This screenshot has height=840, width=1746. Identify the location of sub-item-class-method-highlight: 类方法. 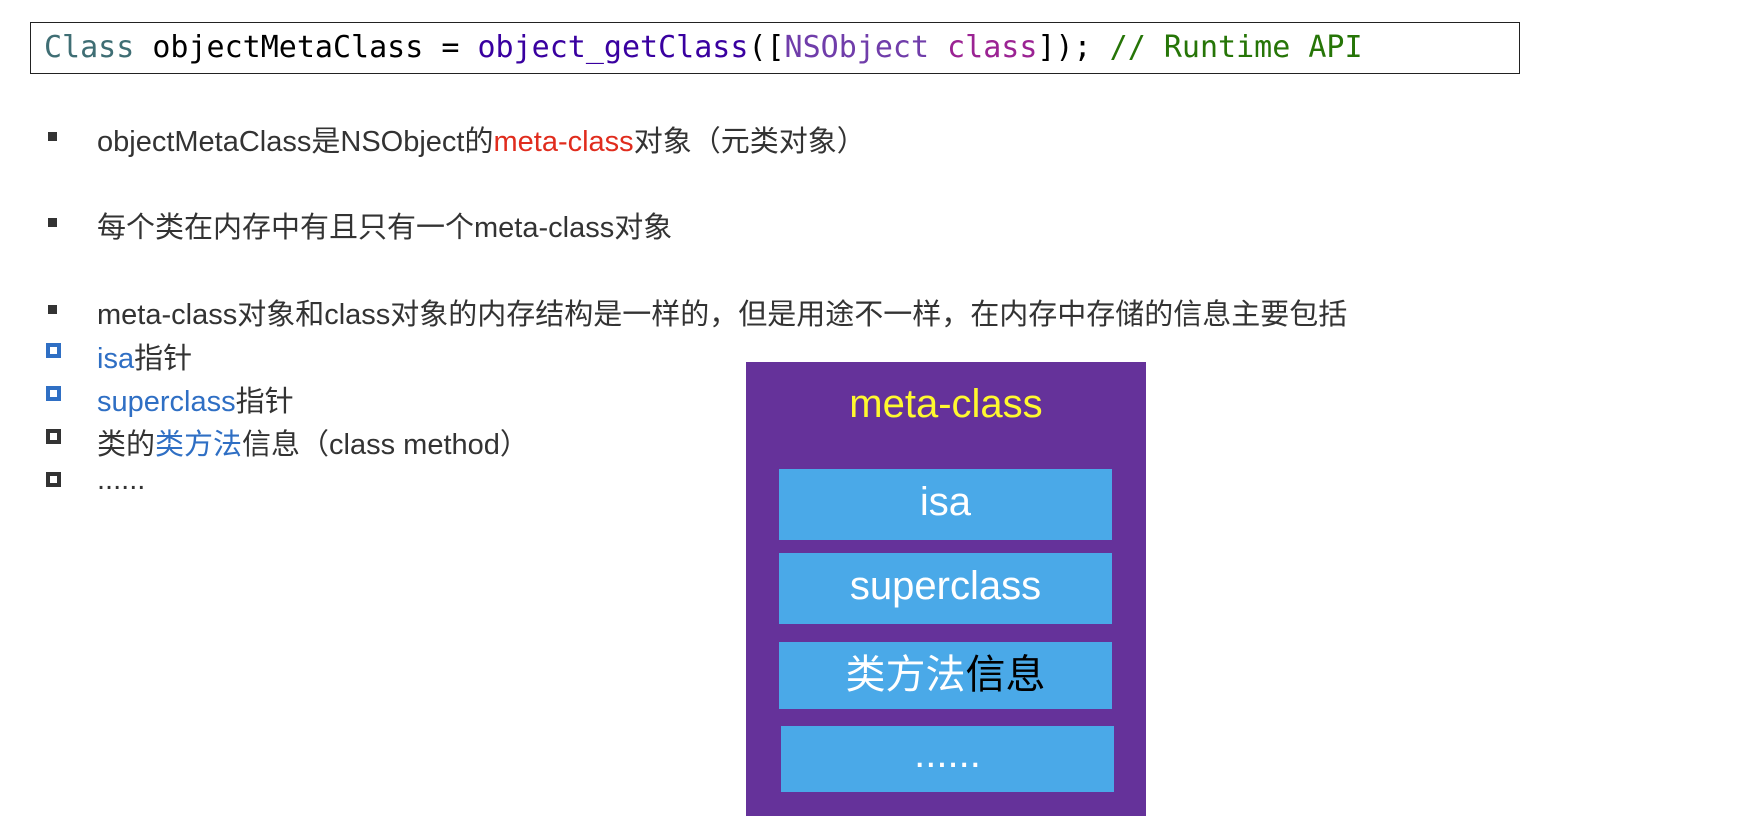
(199, 445).